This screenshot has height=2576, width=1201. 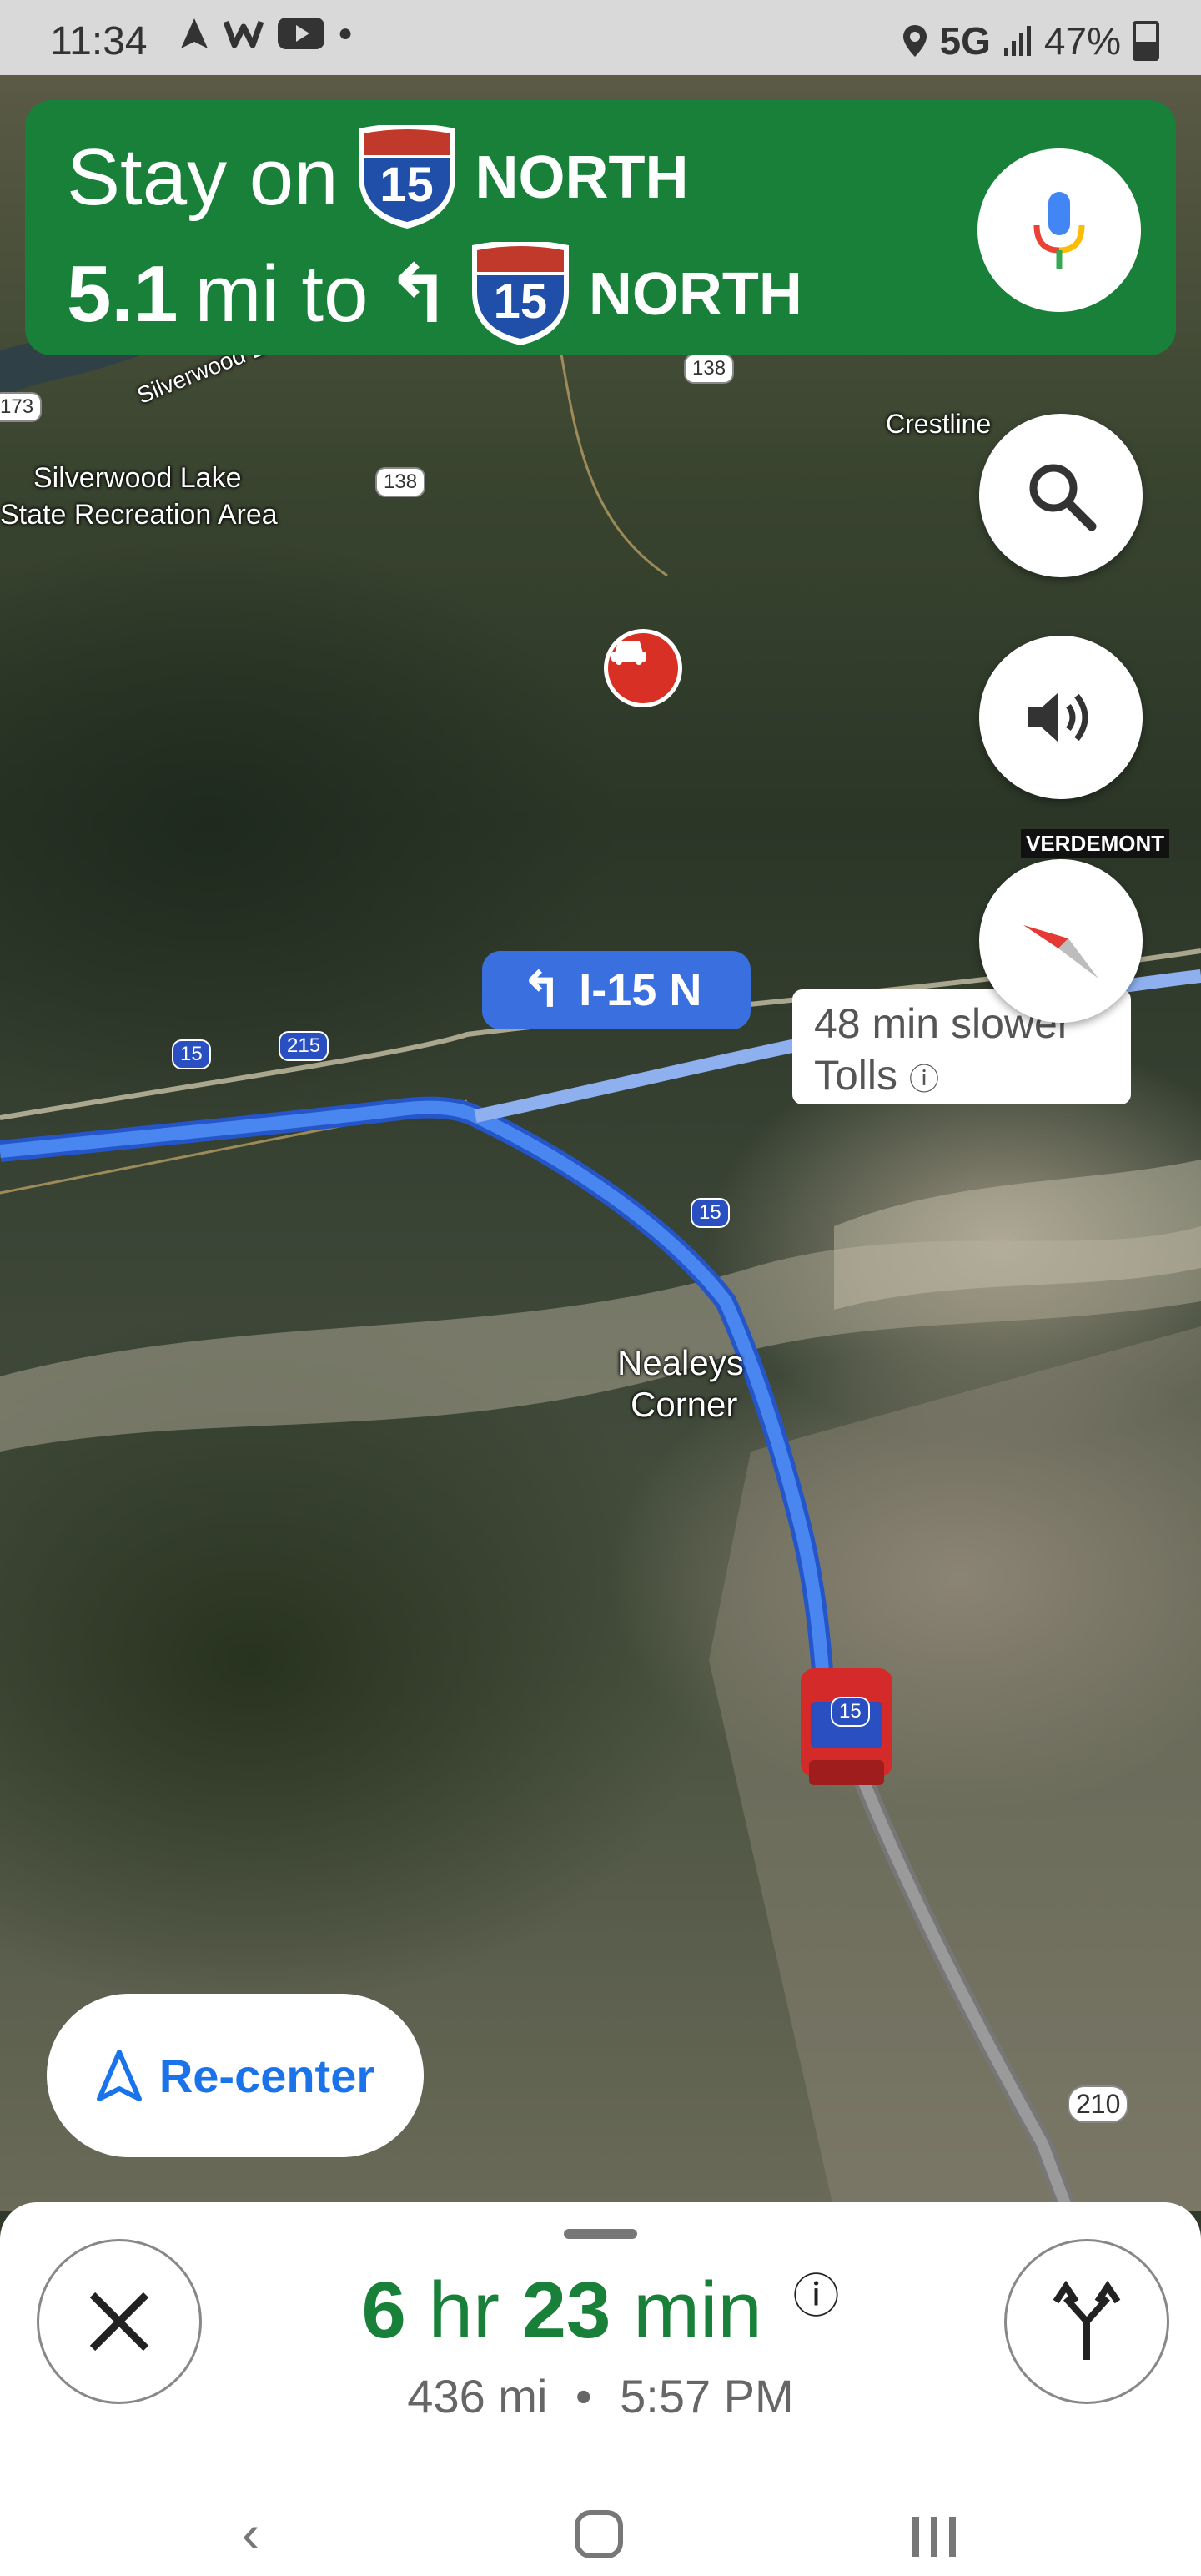 I want to click on search-icon, so click(x=1063, y=497).